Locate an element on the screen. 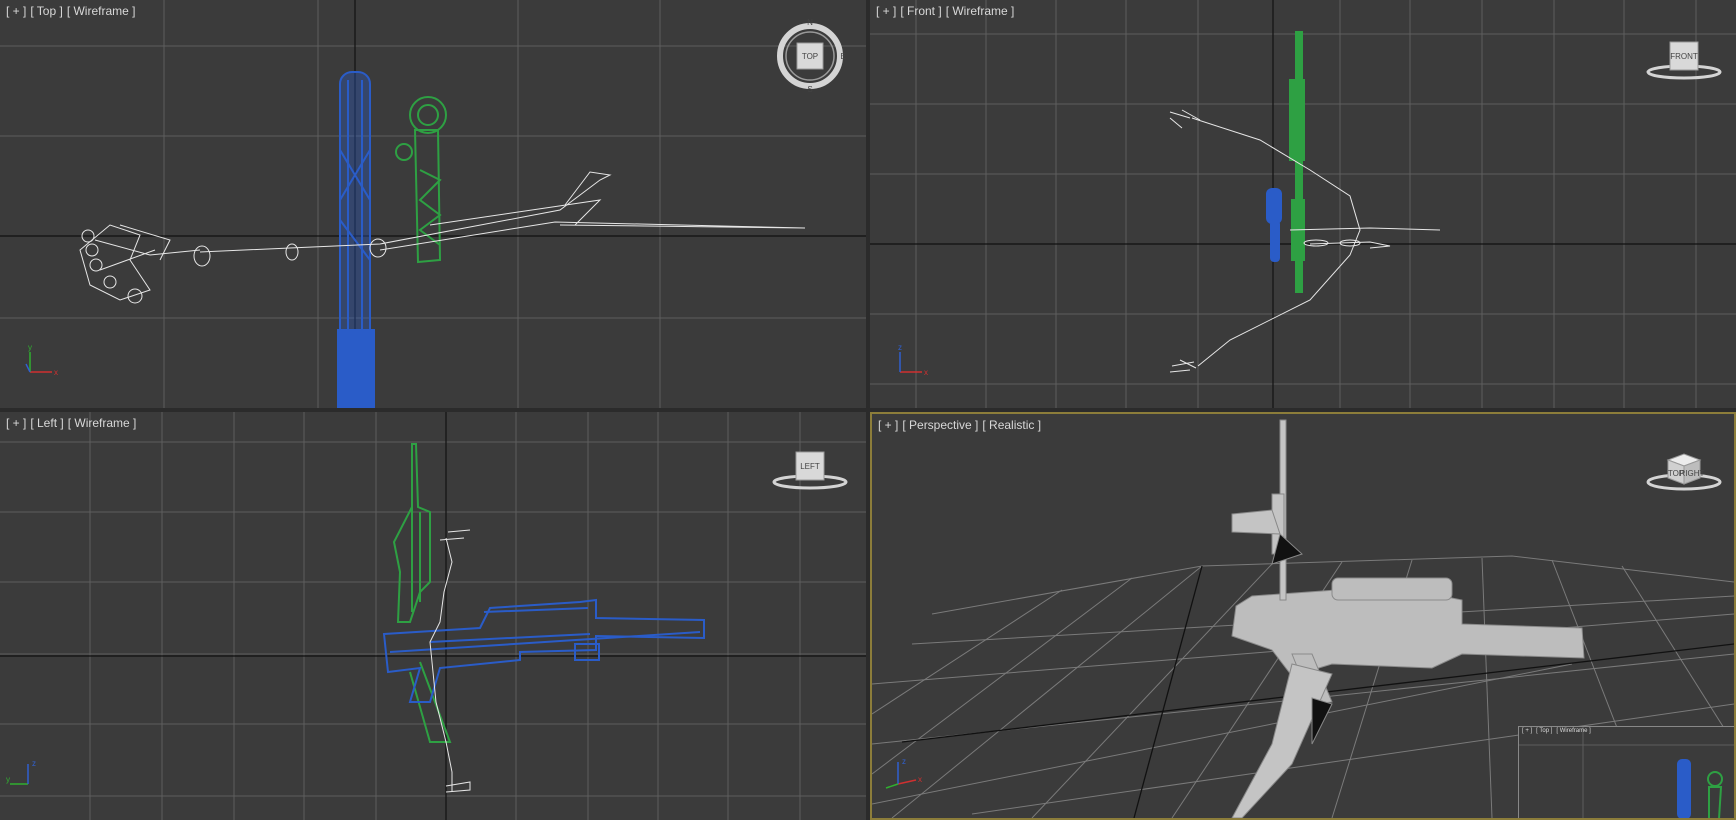 This screenshot has height=820, width=1736. viewcube-left: LEFT is located at coordinates (810, 471).